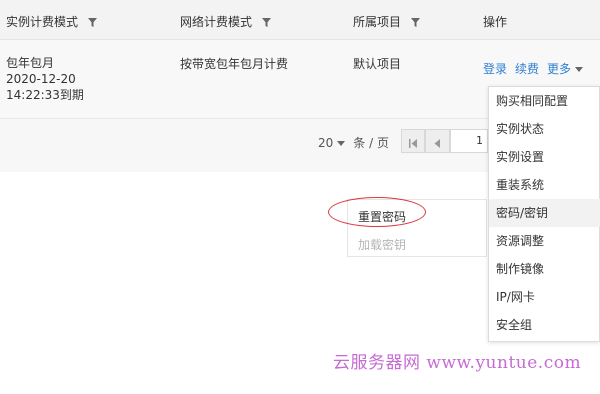 The height and width of the screenshot is (394, 600). I want to click on expire-date: 2020-12-20, so click(41, 79).